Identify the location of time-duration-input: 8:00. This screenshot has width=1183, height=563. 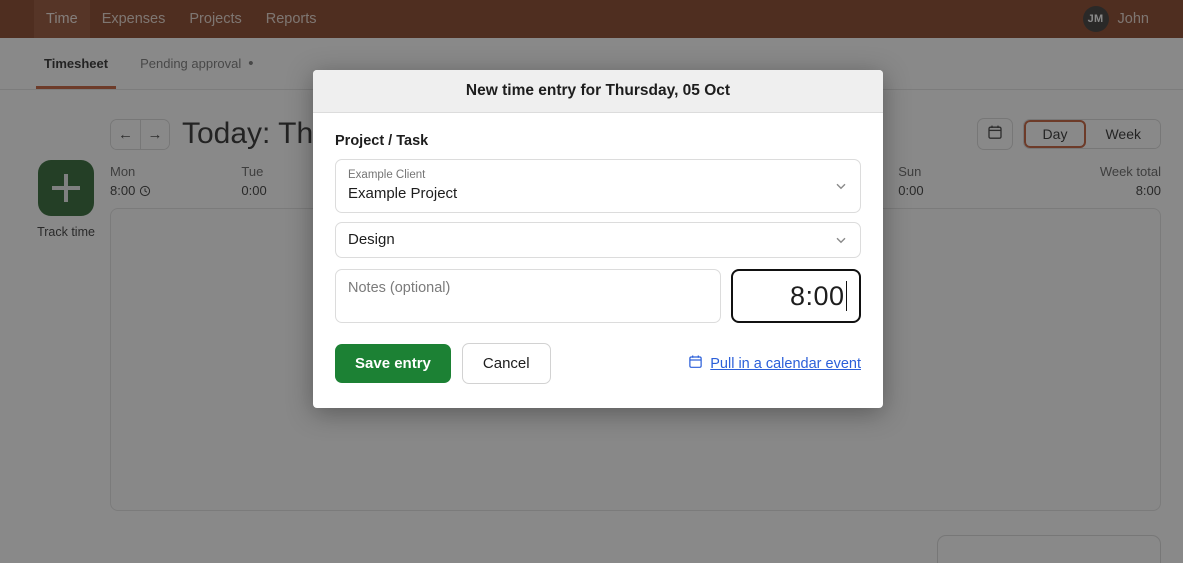
(796, 296).